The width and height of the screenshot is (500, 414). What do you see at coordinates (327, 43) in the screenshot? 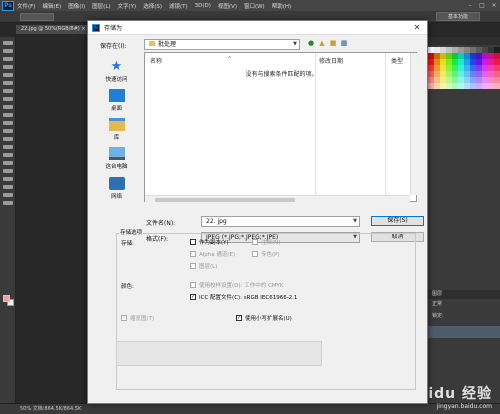
I see `nav-toolbar: ● ▲ ■ ▦` at bounding box center [327, 43].